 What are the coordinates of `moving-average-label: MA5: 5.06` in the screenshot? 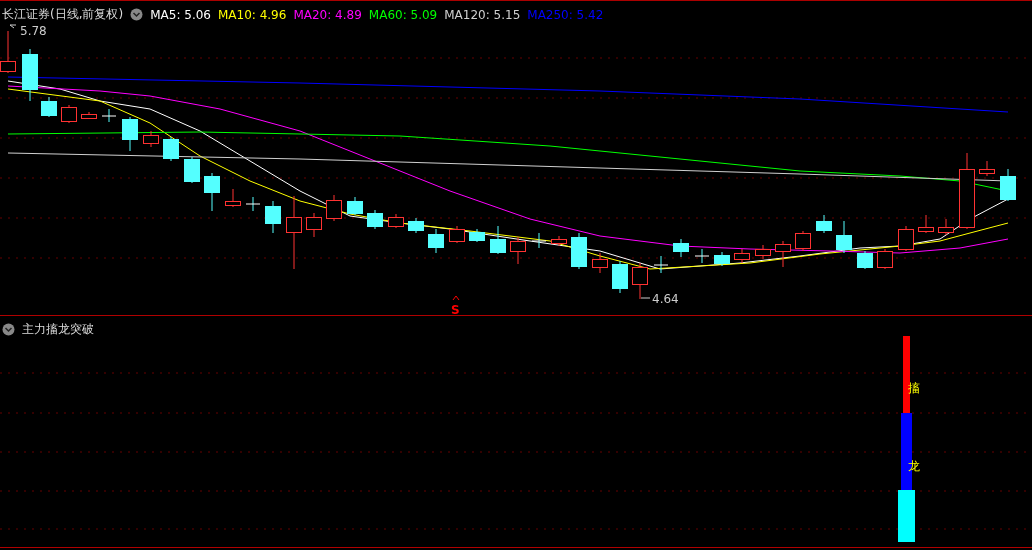 It's located at (180, 14).